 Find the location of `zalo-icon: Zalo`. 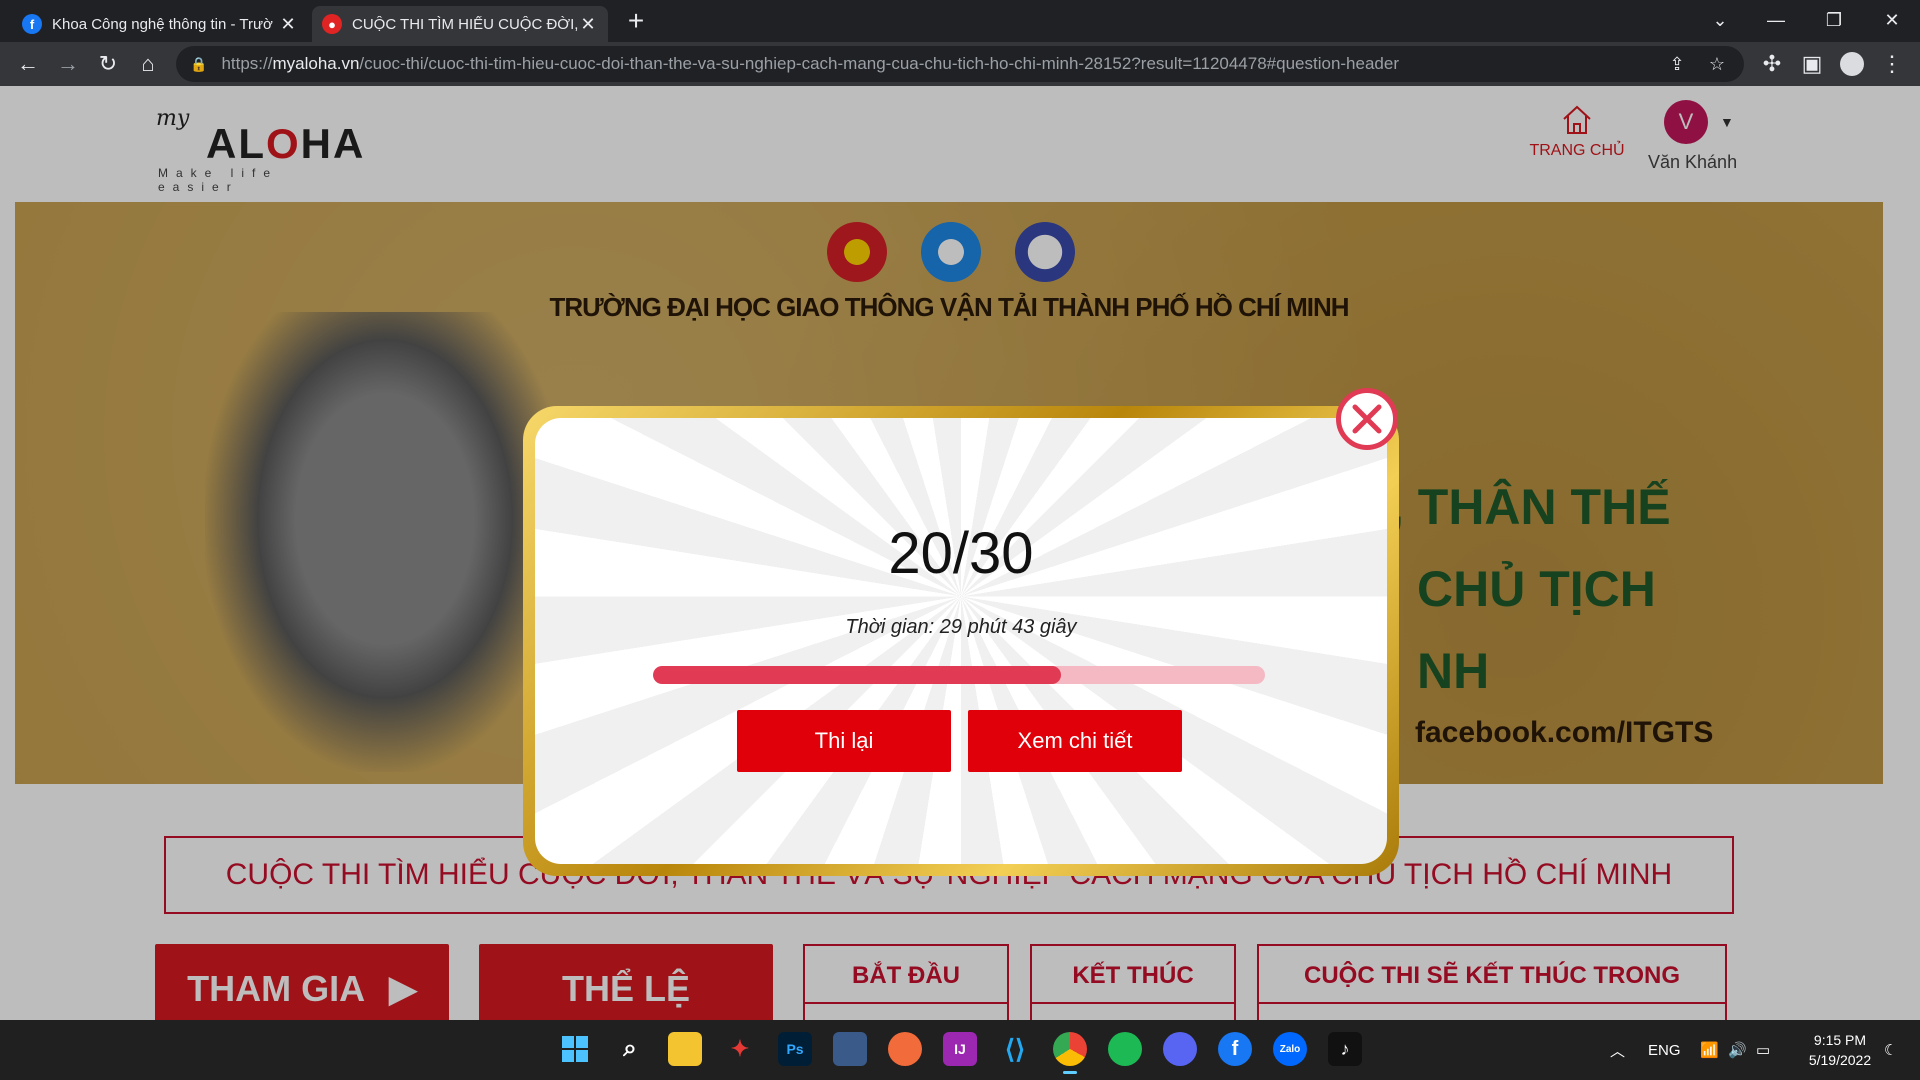

zalo-icon: Zalo is located at coordinates (1290, 1049).